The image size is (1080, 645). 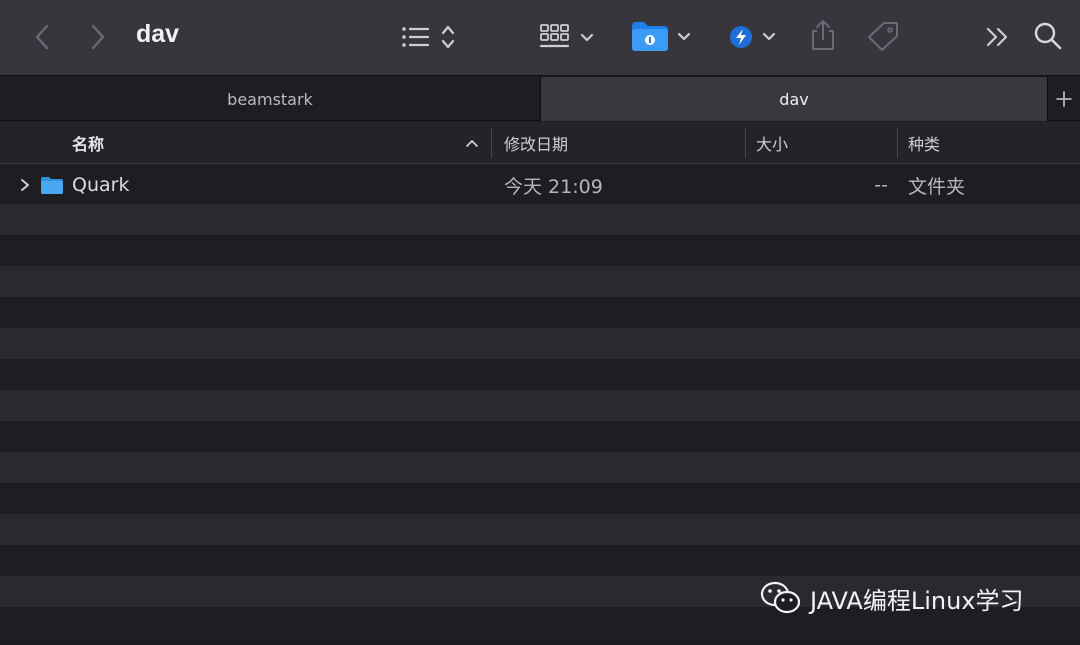 I want to click on list-icon, so click(x=428, y=37).